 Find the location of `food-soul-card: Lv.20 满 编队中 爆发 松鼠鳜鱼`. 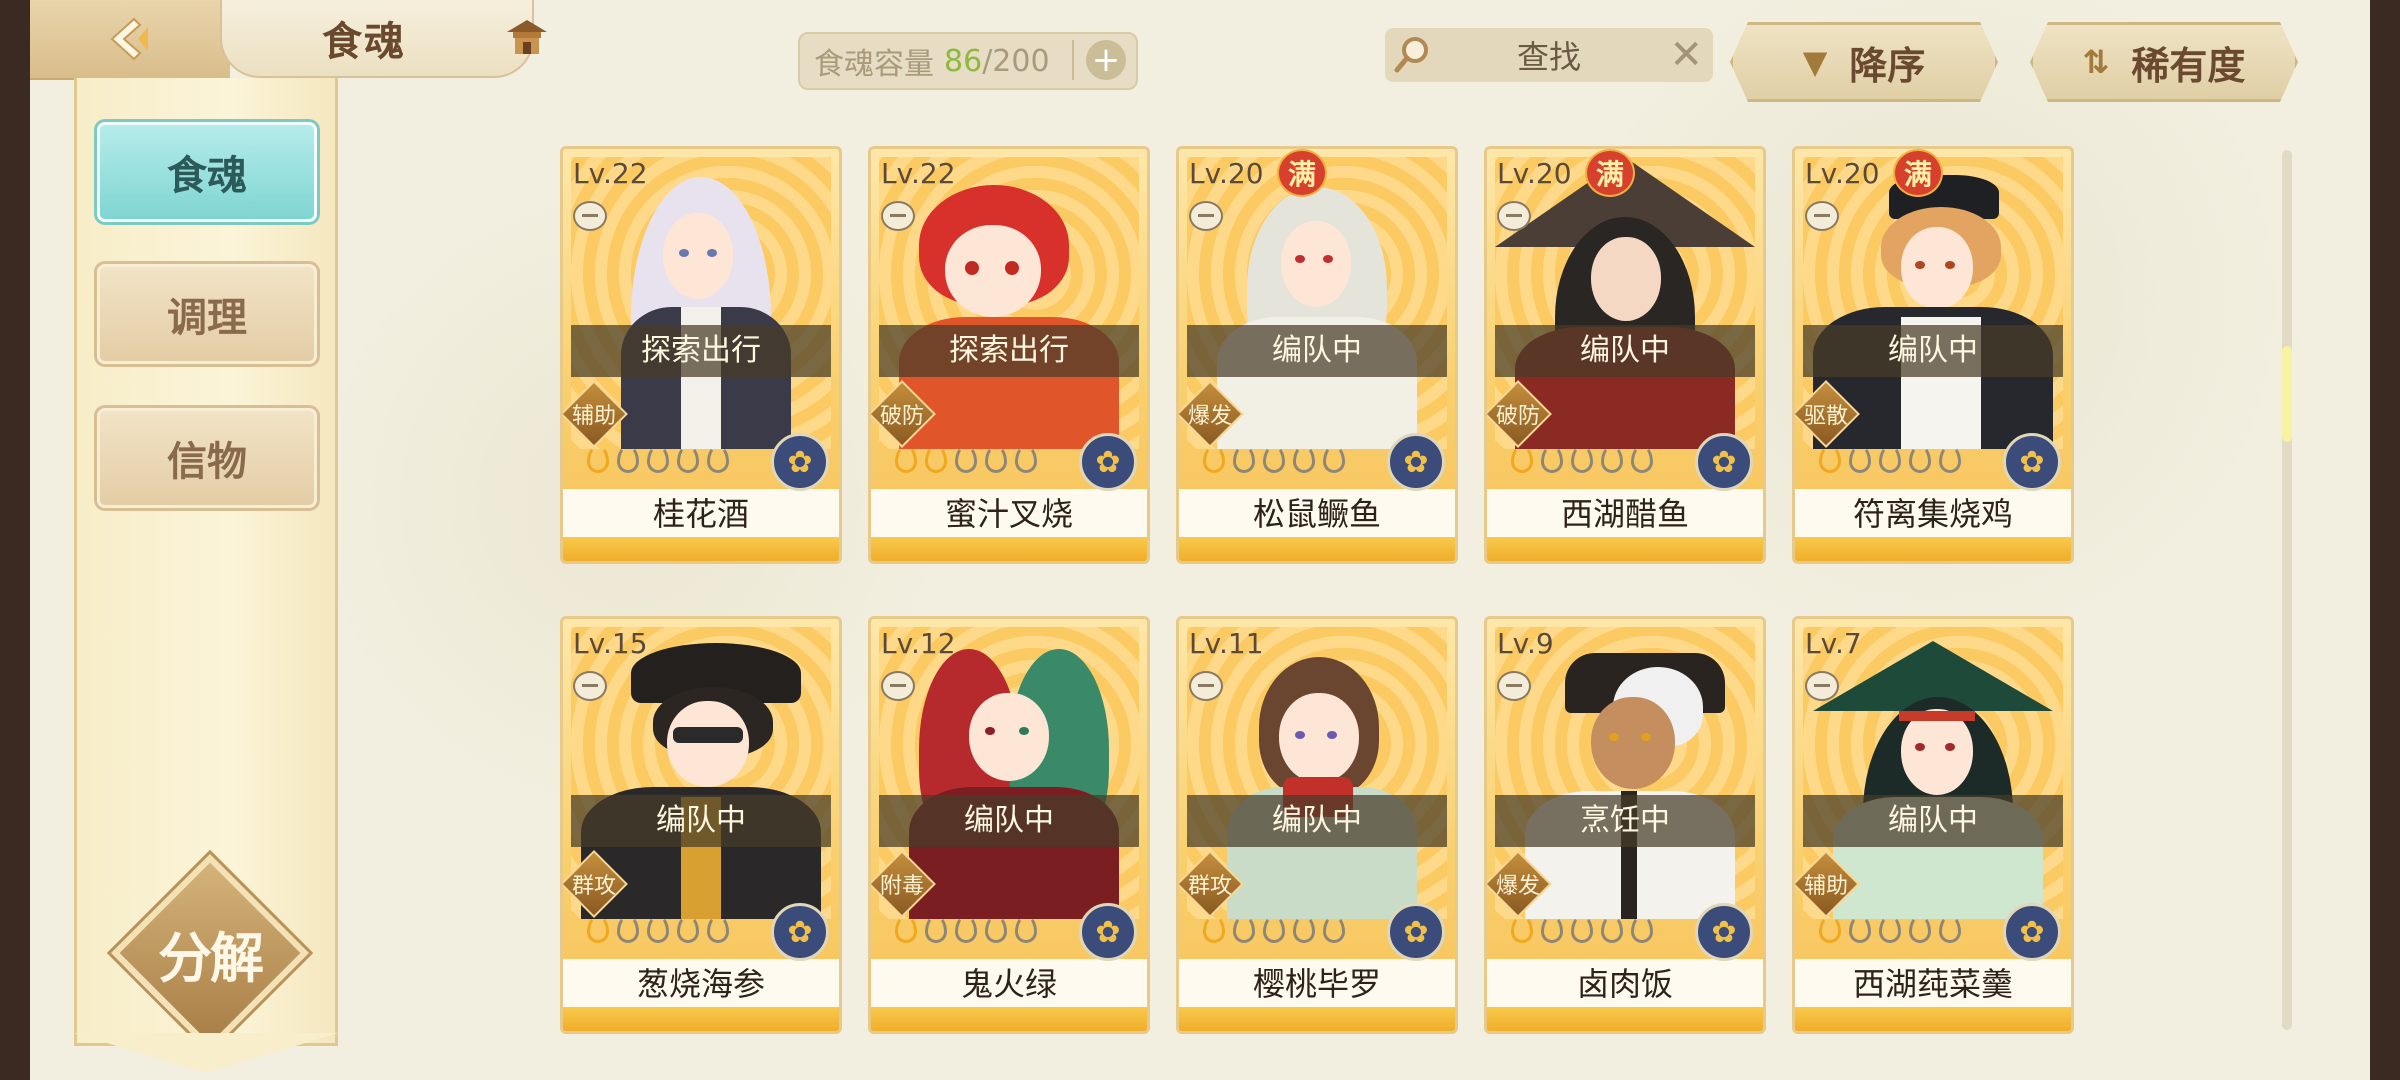

food-soul-card: Lv.20 满 编队中 爆发 松鼠鳜鱼 is located at coordinates (1317, 355).